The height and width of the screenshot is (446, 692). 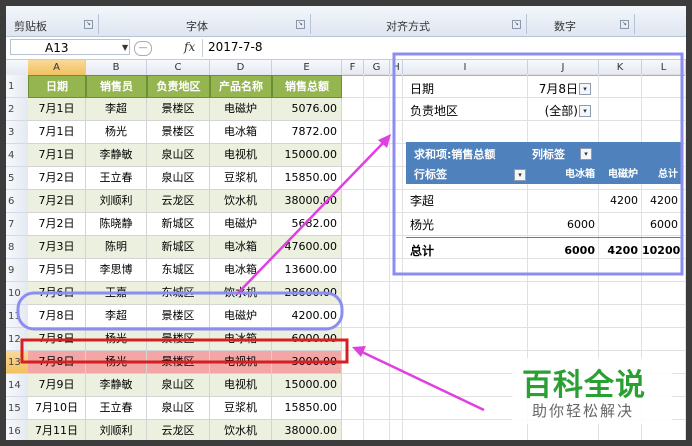 I want to click on selected-row-box, so click(x=184, y=351).